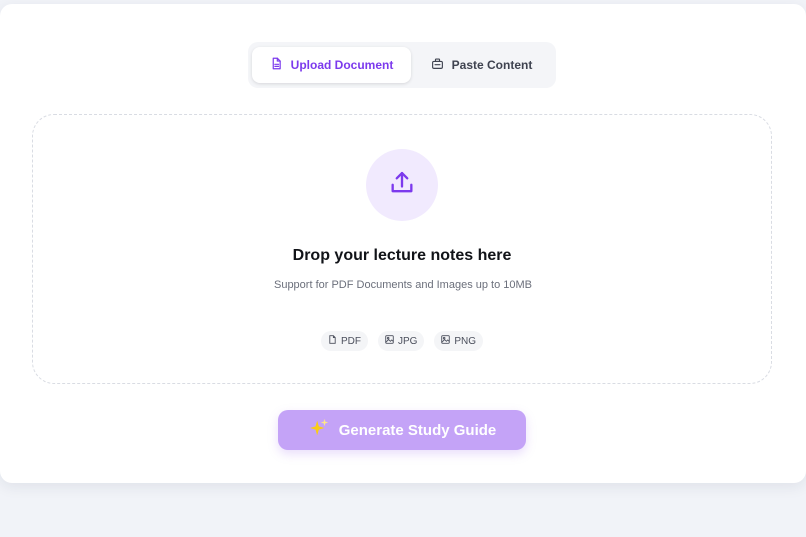 The height and width of the screenshot is (537, 806). I want to click on clipboard-icon, so click(437, 65).